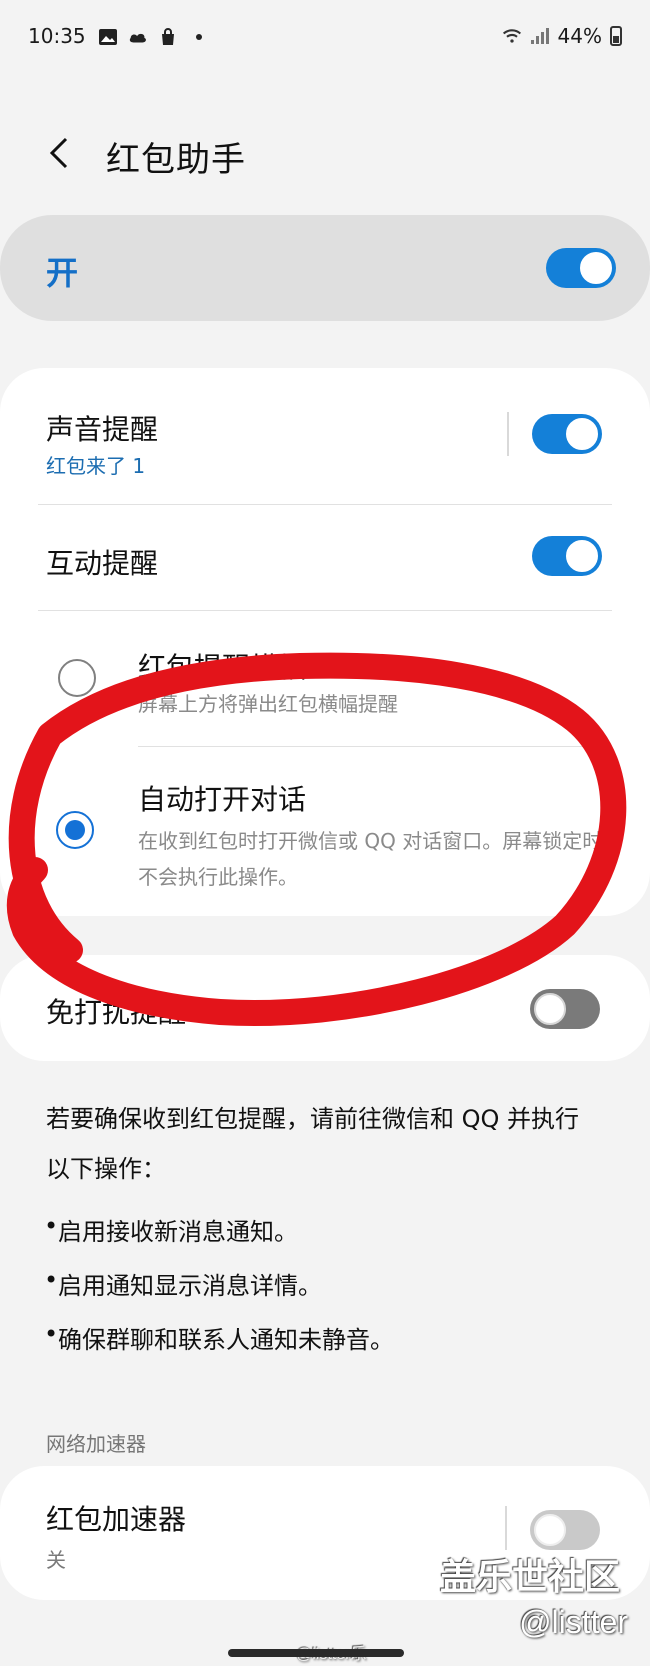  I want to click on master-switch-row: 开, so click(325, 268).